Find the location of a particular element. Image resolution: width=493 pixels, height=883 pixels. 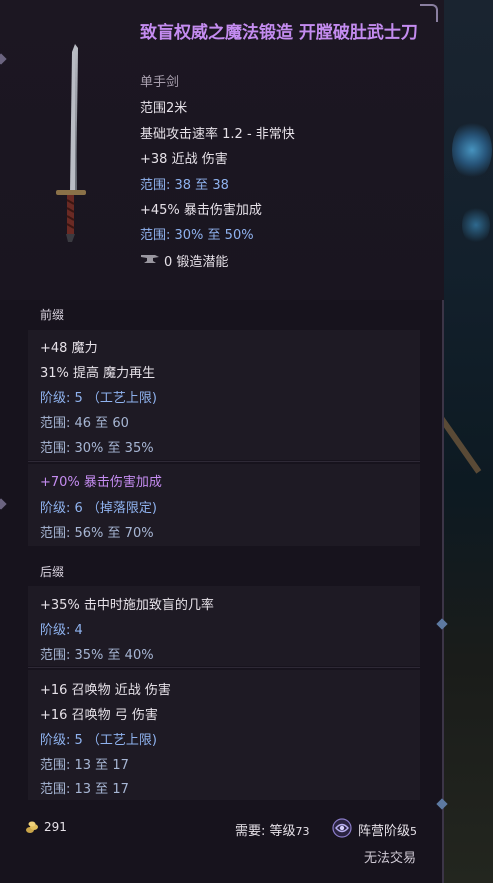

suffix-heading: 后缀 is located at coordinates (52, 572).